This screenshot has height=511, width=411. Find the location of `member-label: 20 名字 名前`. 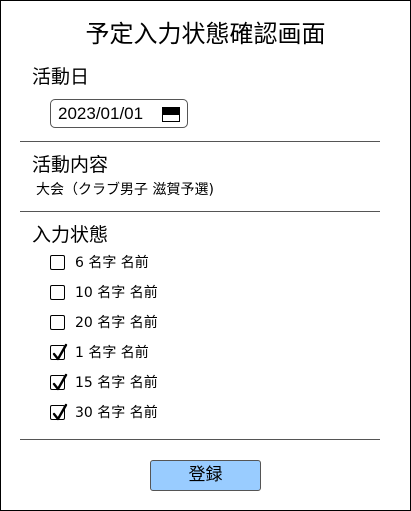

member-label: 20 名字 名前 is located at coordinates (116, 323).